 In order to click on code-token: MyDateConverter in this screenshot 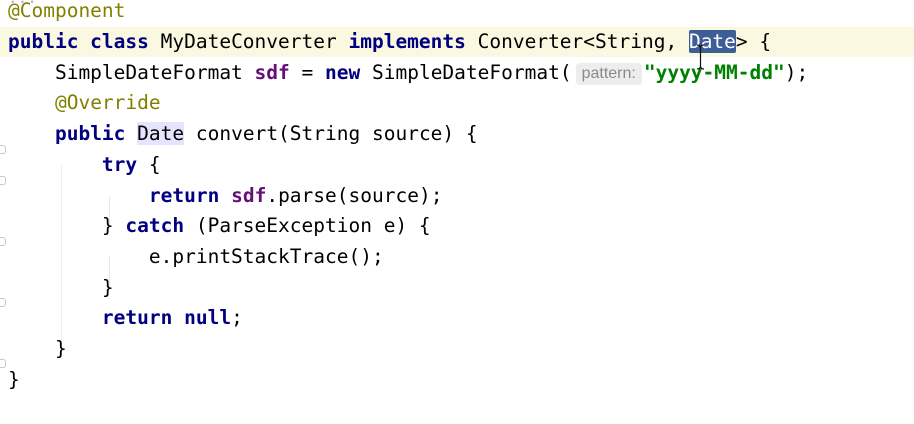, I will do `click(248, 41)`.